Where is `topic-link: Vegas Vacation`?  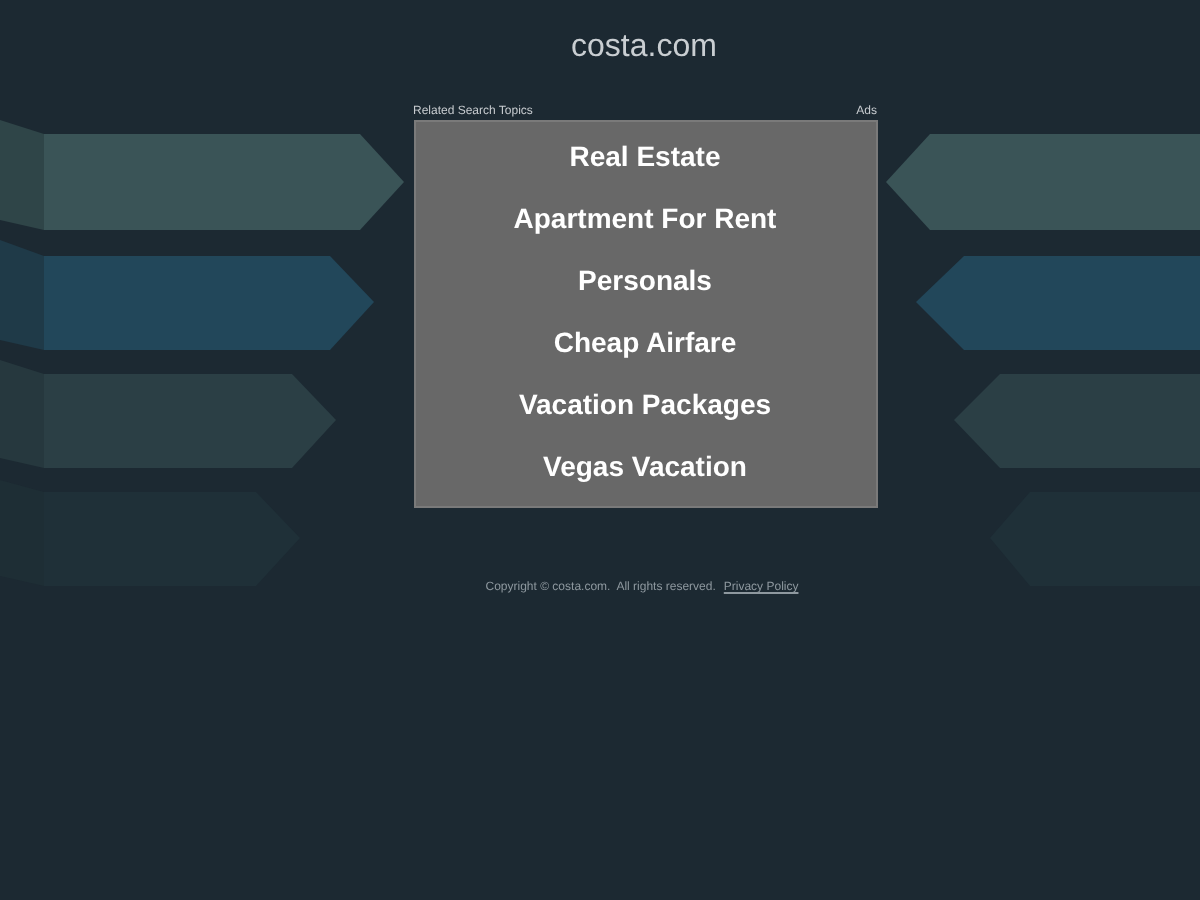 topic-link: Vegas Vacation is located at coordinates (645, 467).